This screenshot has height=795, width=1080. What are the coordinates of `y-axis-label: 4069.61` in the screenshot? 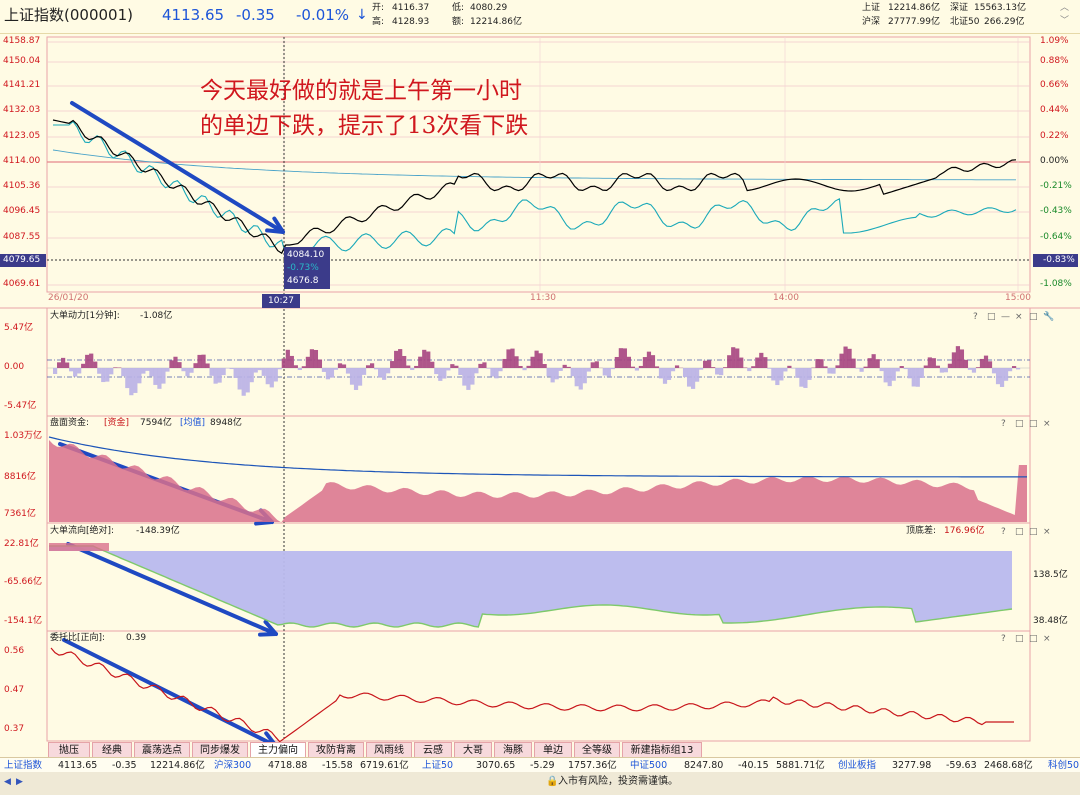 It's located at (22, 284).